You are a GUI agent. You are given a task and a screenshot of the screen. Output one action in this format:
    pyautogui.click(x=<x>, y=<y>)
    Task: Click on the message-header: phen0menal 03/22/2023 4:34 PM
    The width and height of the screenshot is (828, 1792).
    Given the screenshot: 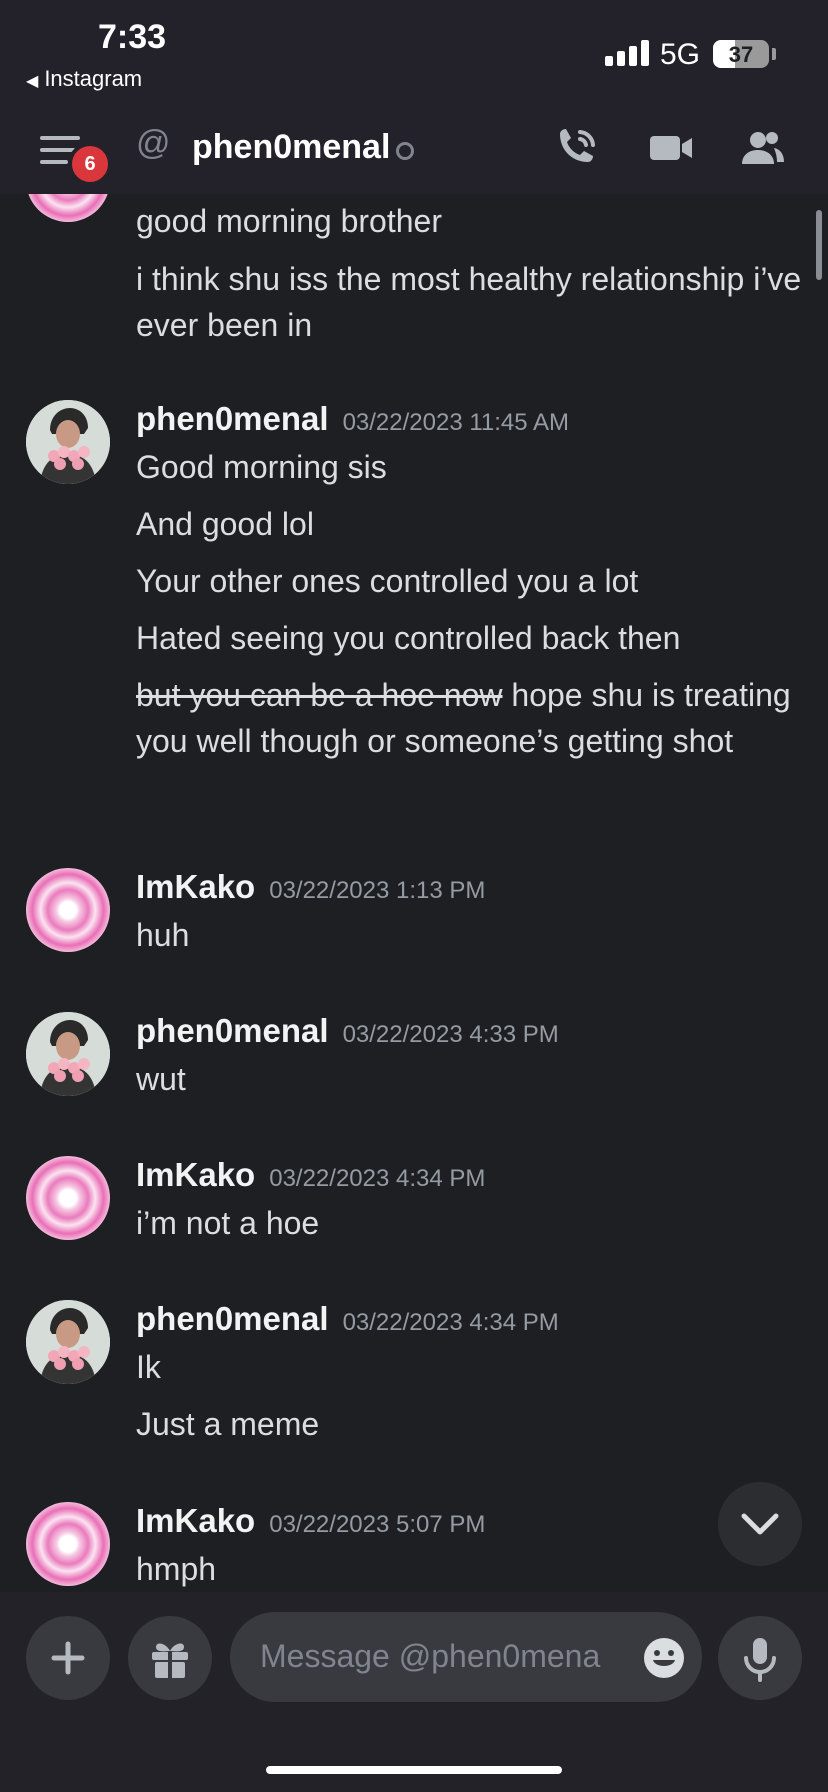 What is the action you would take?
    pyautogui.click(x=347, y=1319)
    